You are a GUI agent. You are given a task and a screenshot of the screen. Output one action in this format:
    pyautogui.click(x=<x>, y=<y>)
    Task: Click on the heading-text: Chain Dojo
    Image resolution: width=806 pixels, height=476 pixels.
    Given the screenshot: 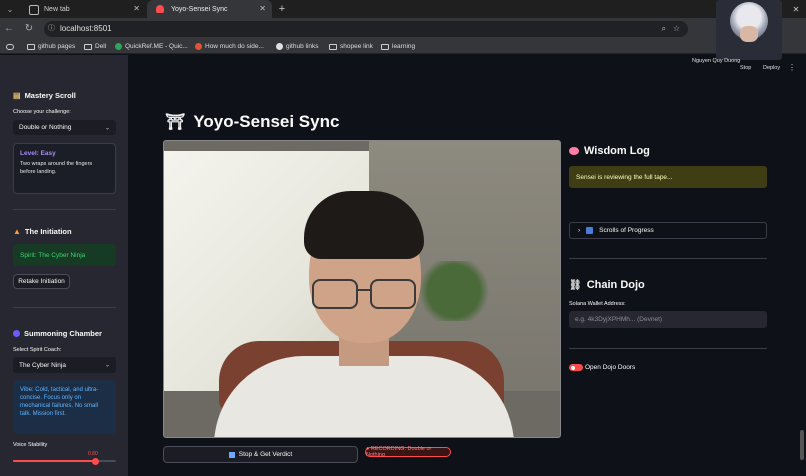 What is the action you would take?
    pyautogui.click(x=615, y=285)
    